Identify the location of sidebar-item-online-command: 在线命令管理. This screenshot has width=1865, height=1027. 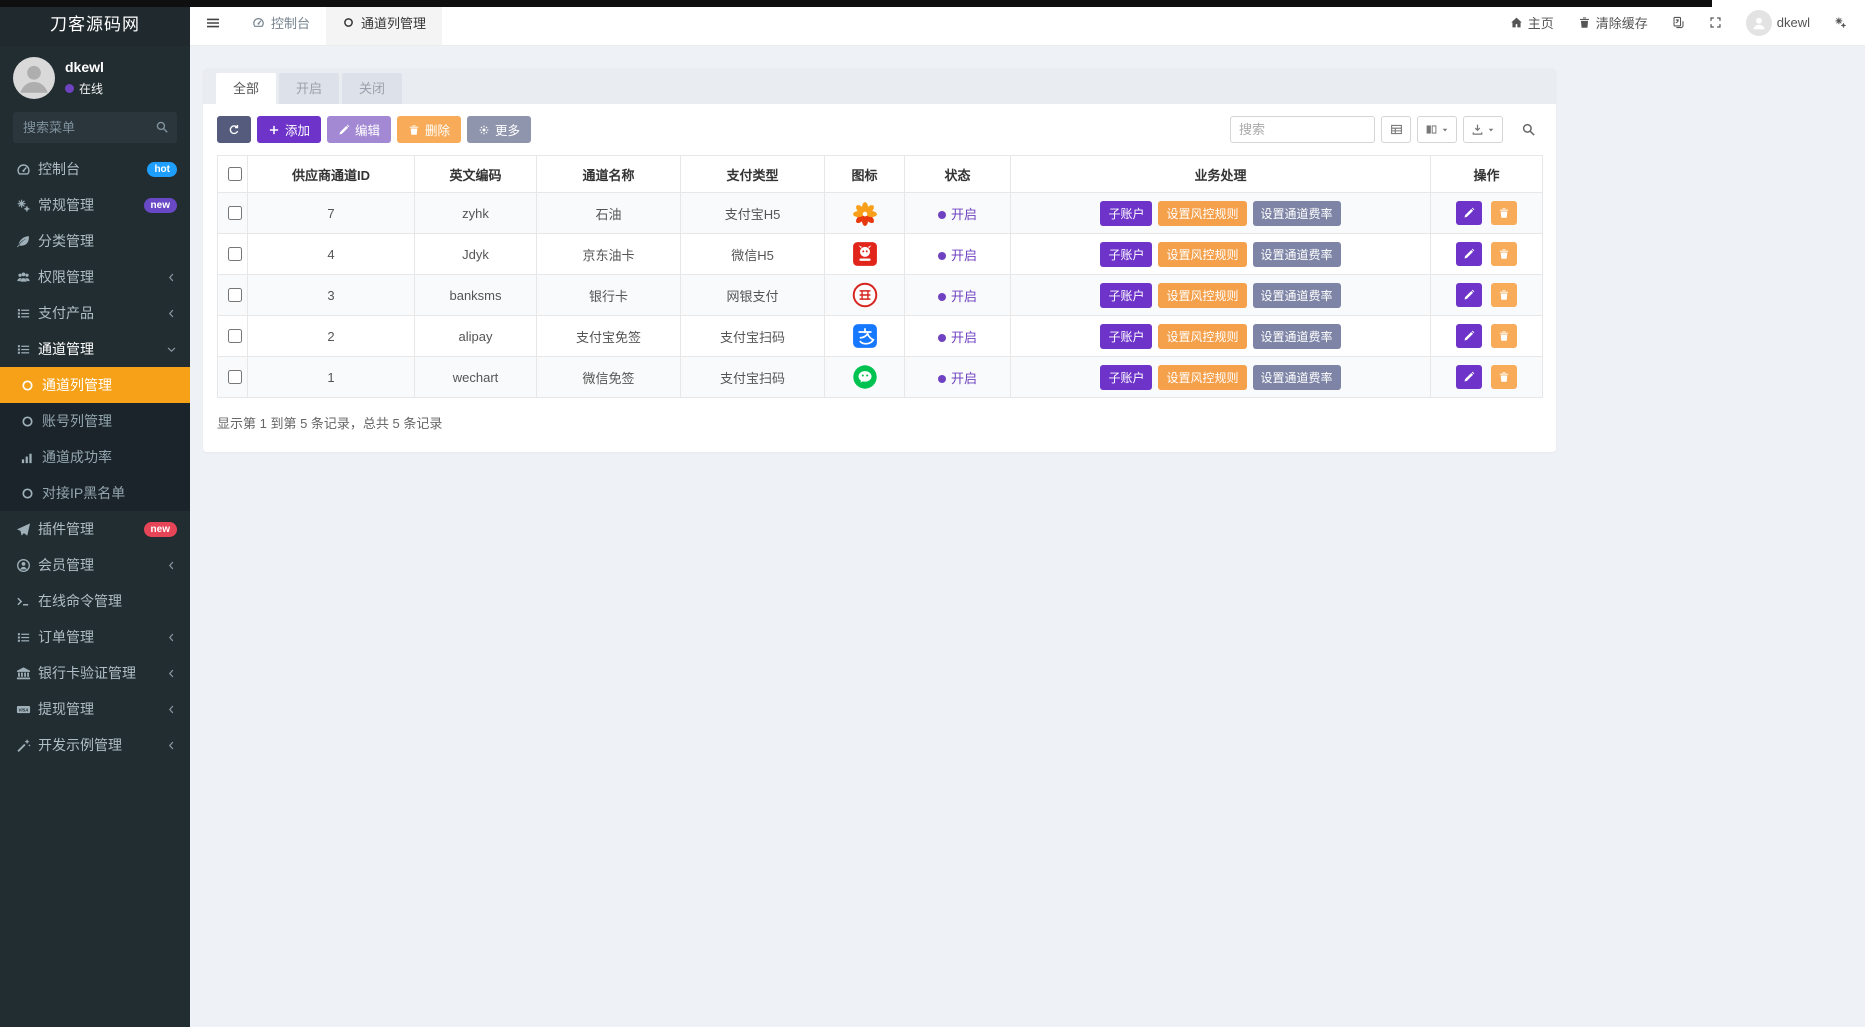
(95, 601).